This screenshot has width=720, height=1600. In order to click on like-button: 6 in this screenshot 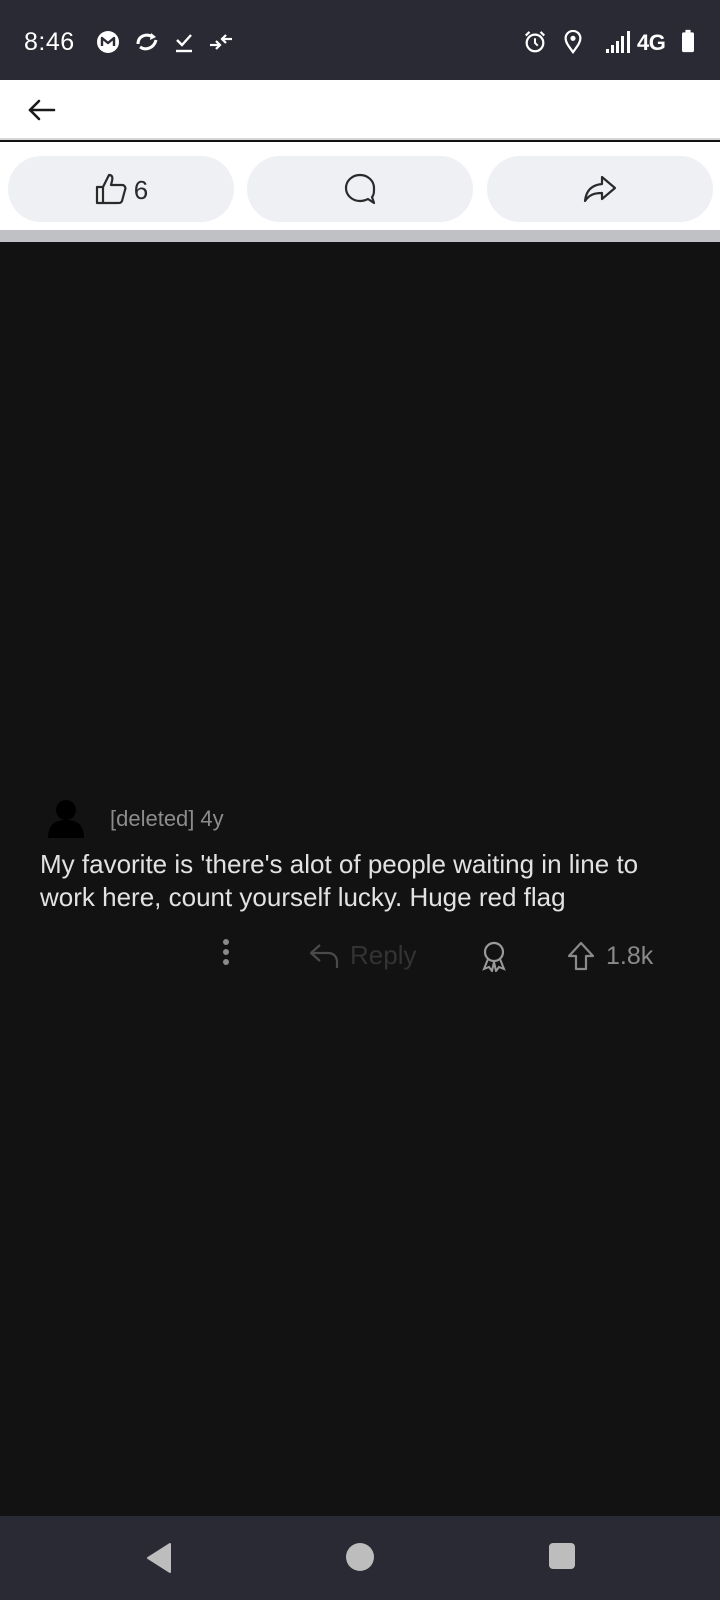, I will do `click(121, 189)`.